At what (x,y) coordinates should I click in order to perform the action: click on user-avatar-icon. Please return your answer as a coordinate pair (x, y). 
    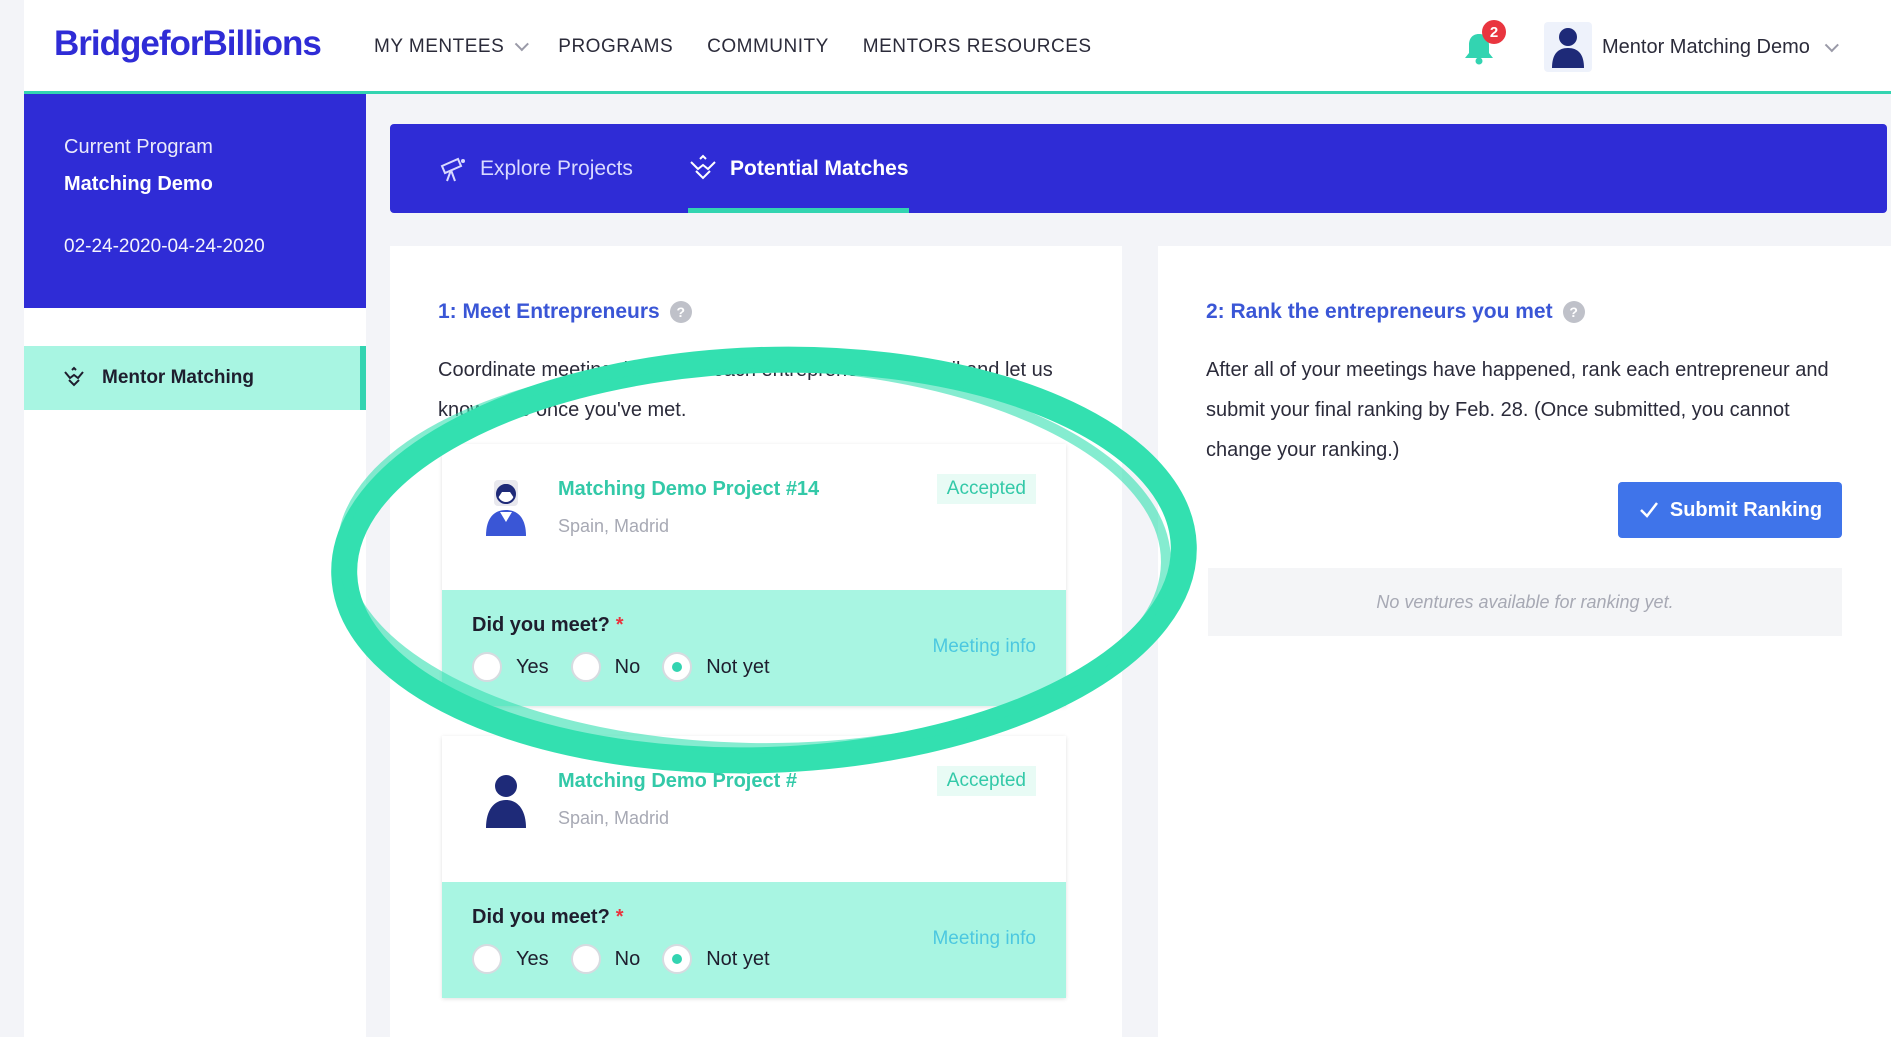
    Looking at the image, I should click on (1568, 47).